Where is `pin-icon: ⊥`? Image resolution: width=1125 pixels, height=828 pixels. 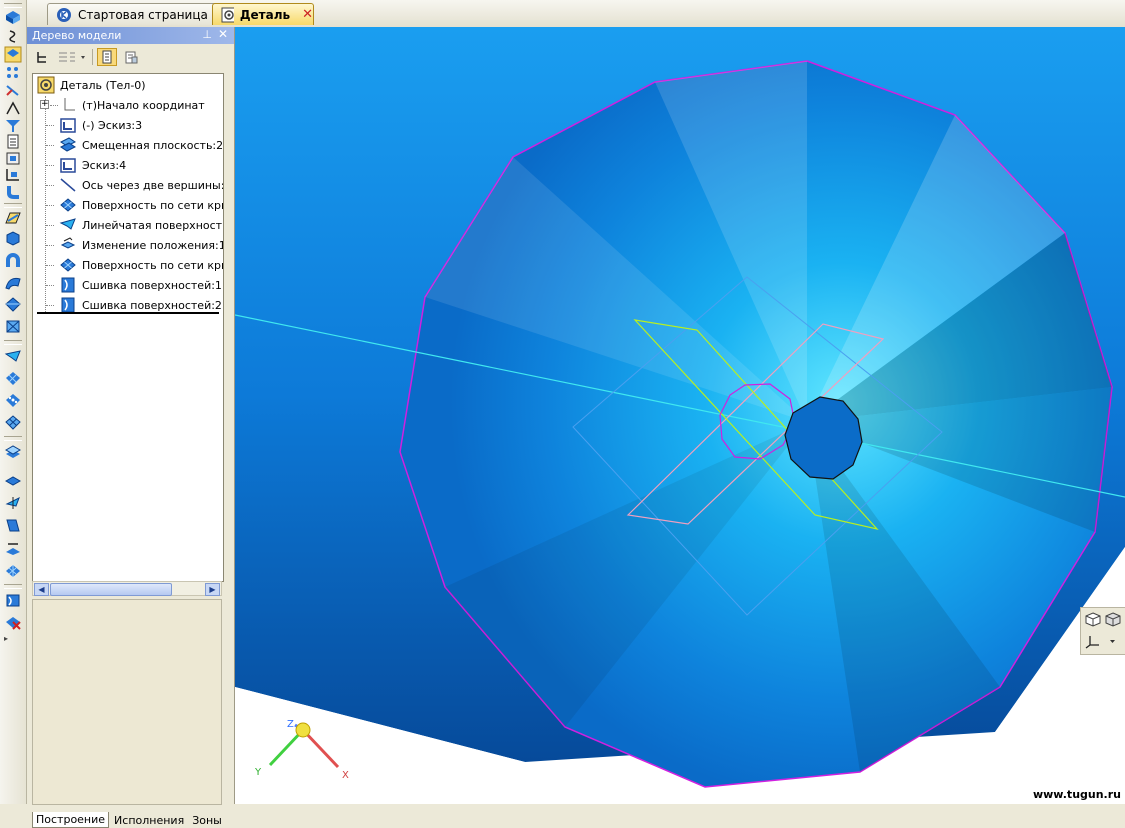
pin-icon: ⊥ is located at coordinates (207, 34).